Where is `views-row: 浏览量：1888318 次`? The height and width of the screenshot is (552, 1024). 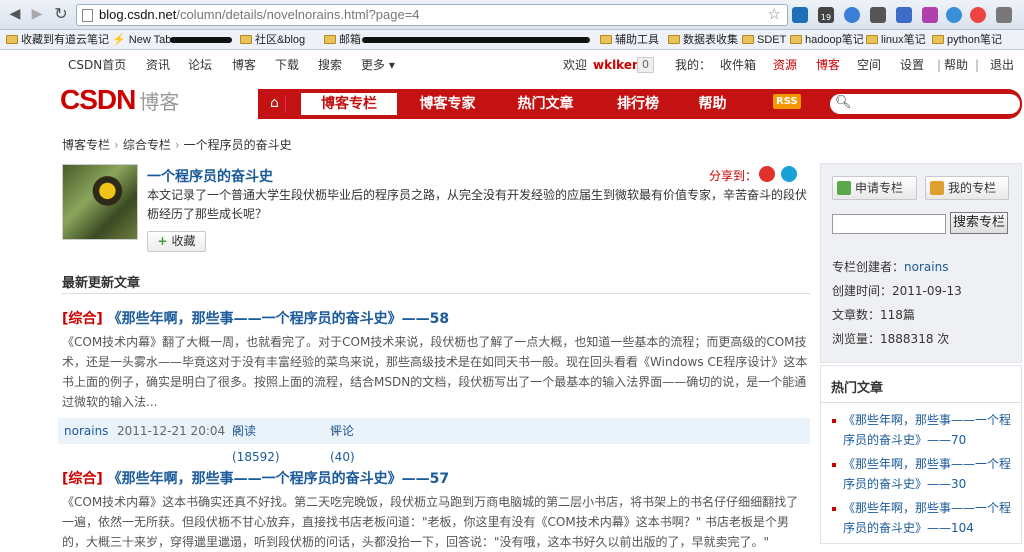
views-row: 浏览量：1888318 次 is located at coordinates (891, 339).